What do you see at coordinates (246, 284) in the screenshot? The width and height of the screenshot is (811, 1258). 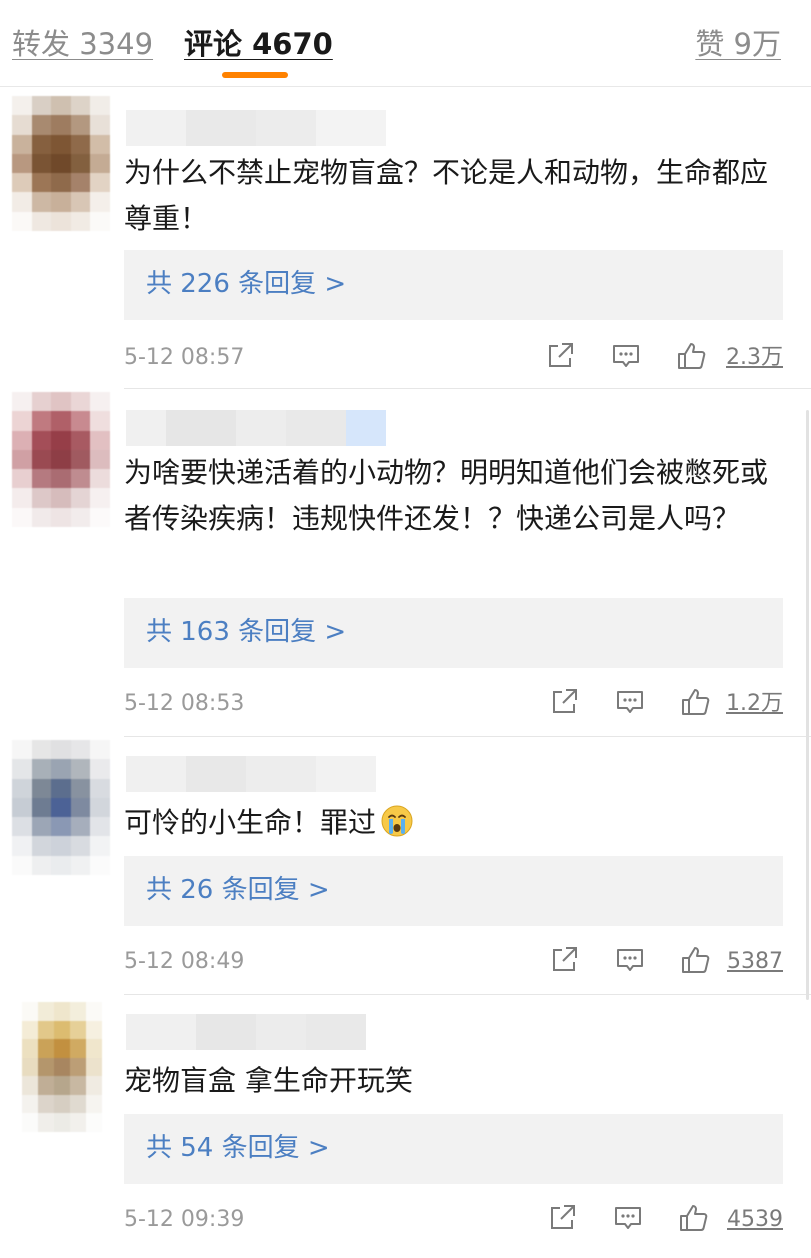 I see `view-replies-link: 共 226 条回复 >` at bounding box center [246, 284].